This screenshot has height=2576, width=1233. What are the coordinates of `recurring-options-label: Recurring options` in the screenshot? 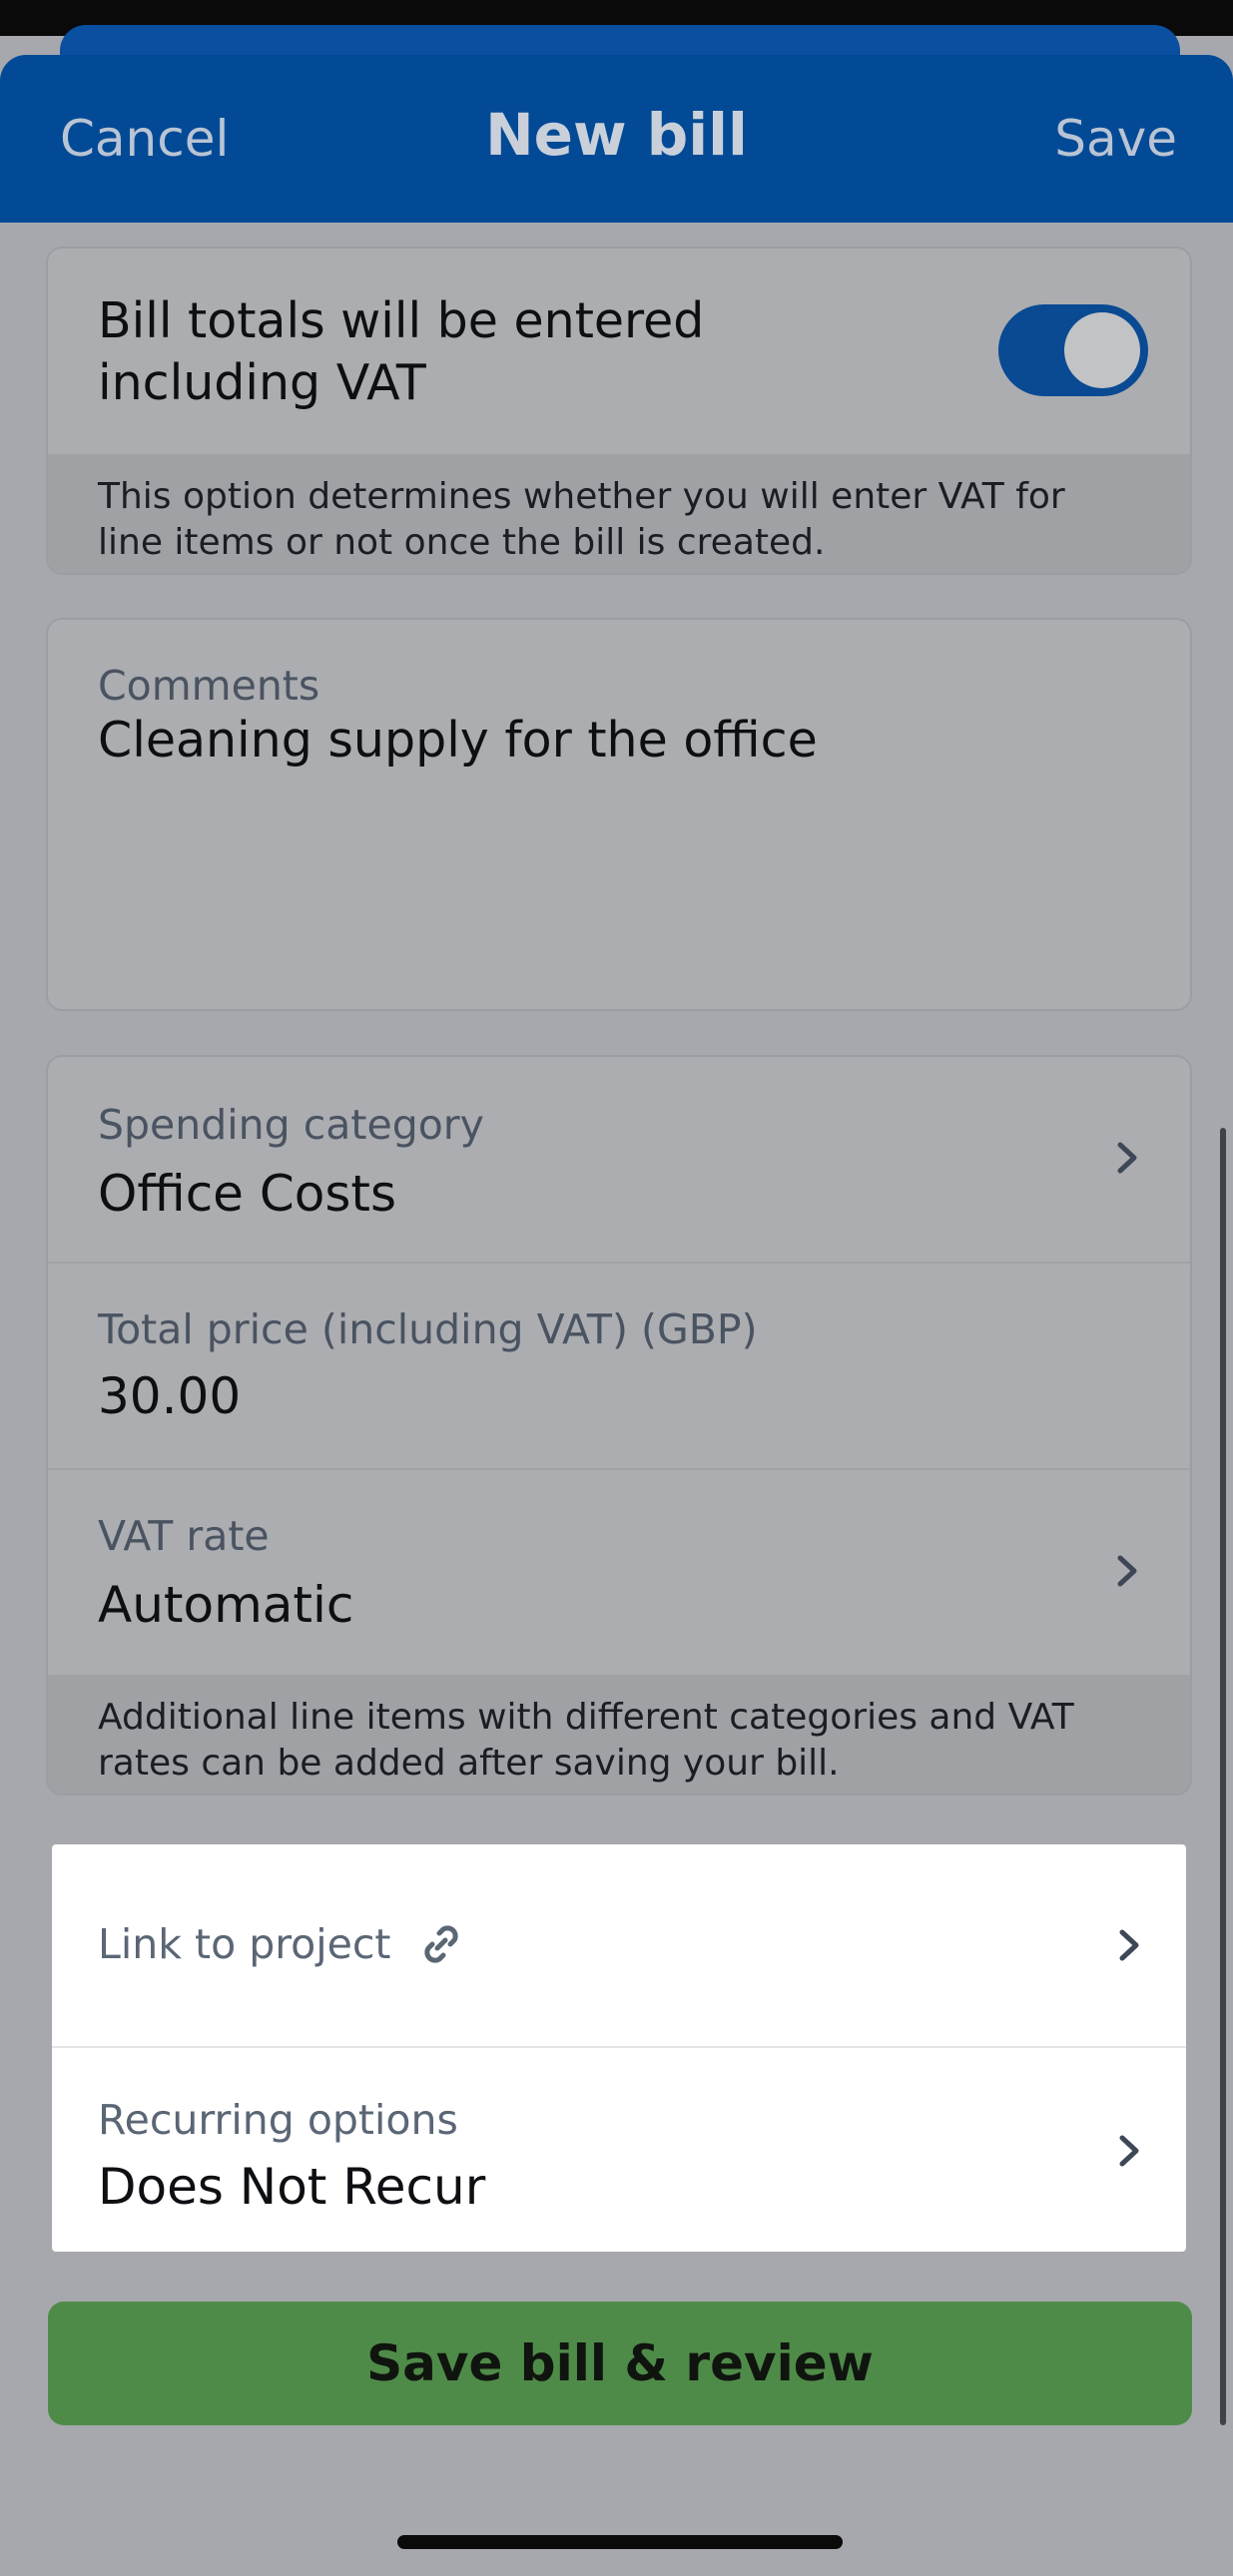 It's located at (278, 2120).